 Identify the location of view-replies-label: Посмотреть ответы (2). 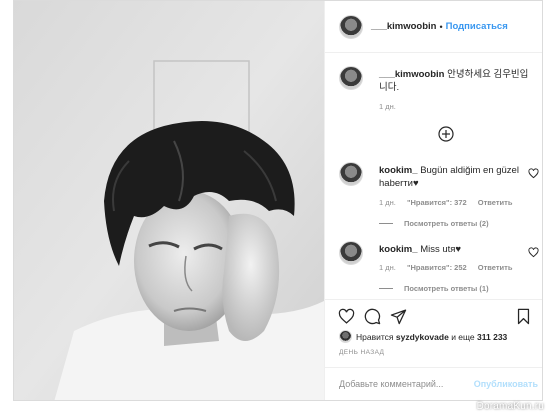
(446, 223).